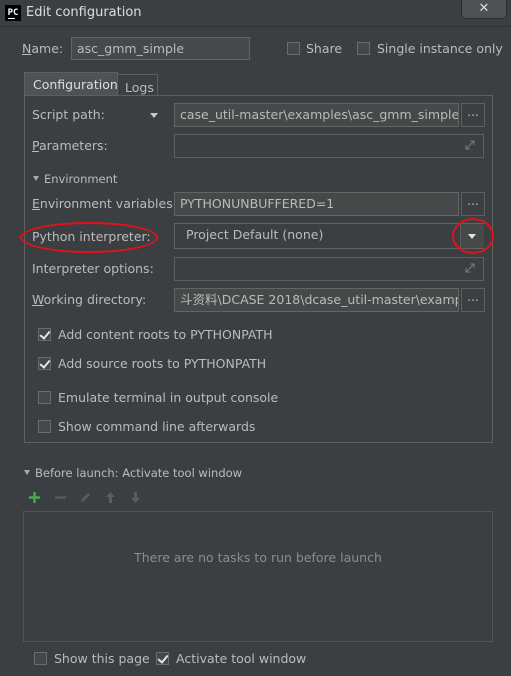  What do you see at coordinates (102, 658) in the screenshot?
I see `show-this-page-label: Show this page` at bounding box center [102, 658].